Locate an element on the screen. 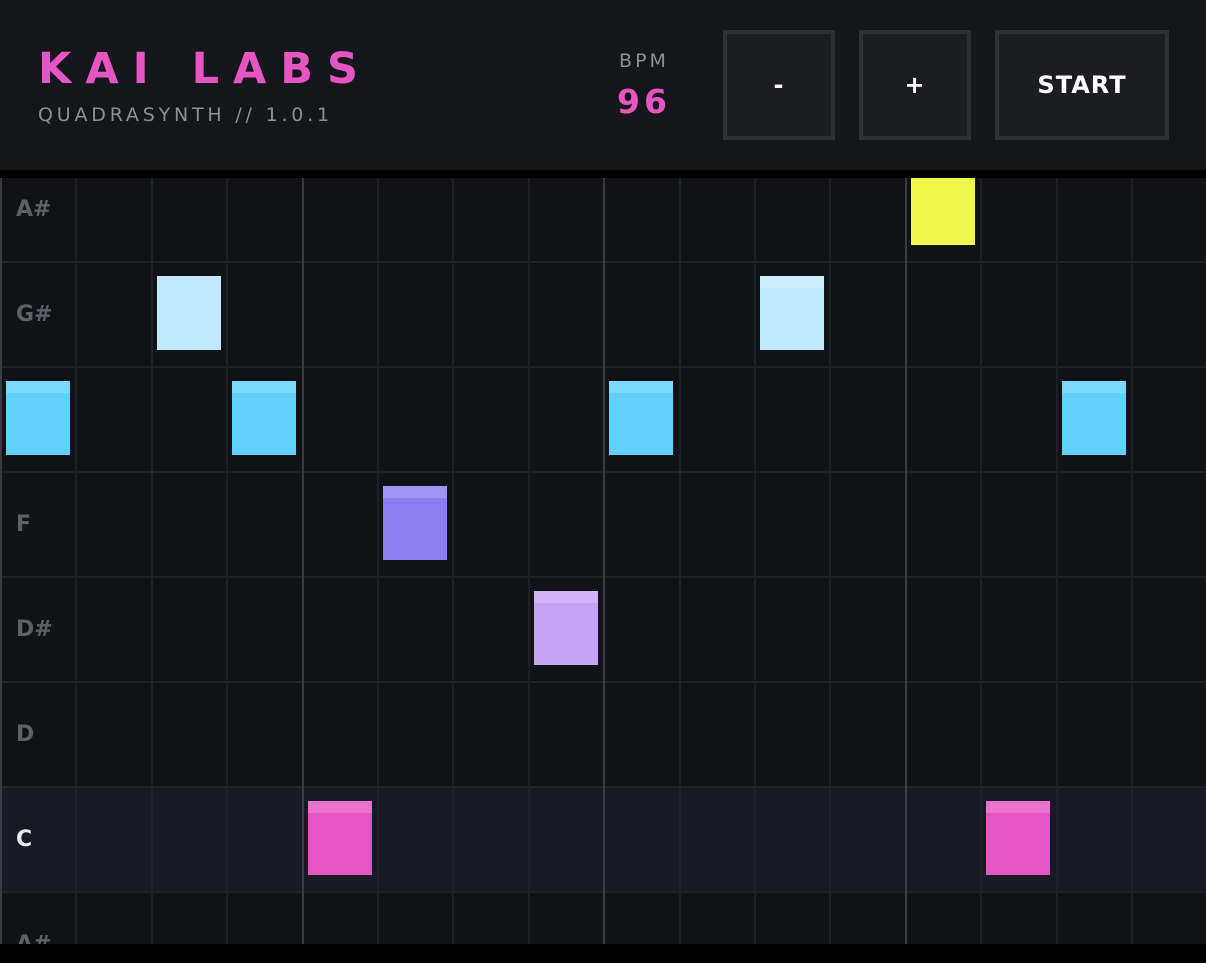 The width and height of the screenshot is (1206, 963). bpm-decrease-button: - is located at coordinates (779, 85).